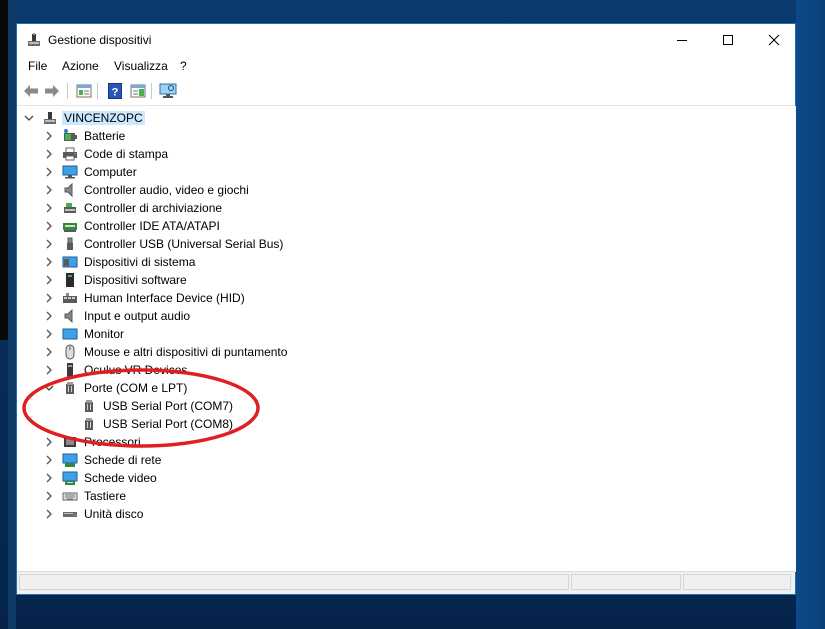 This screenshot has width=825, height=629. What do you see at coordinates (70, 190) in the screenshot?
I see `speaker-icon` at bounding box center [70, 190].